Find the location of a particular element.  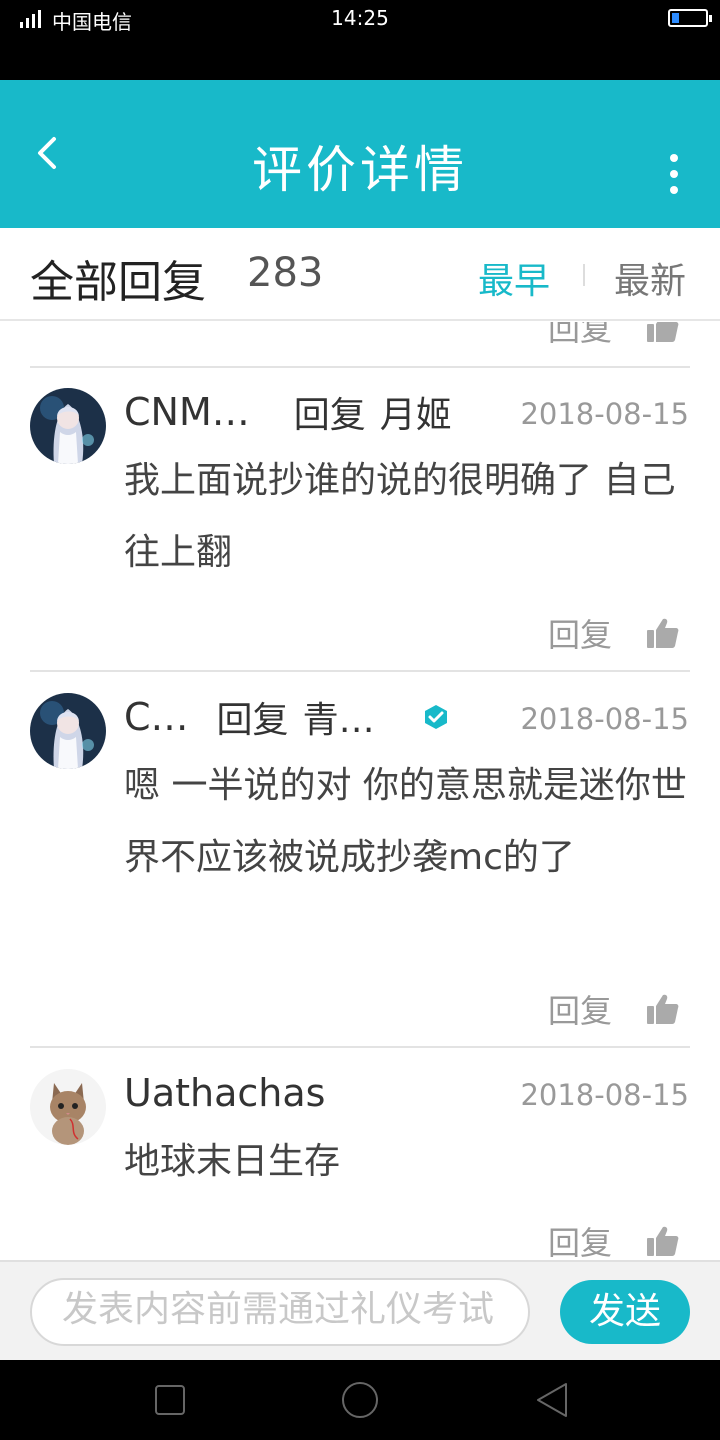

verified-badge-icon is located at coordinates (435, 717).